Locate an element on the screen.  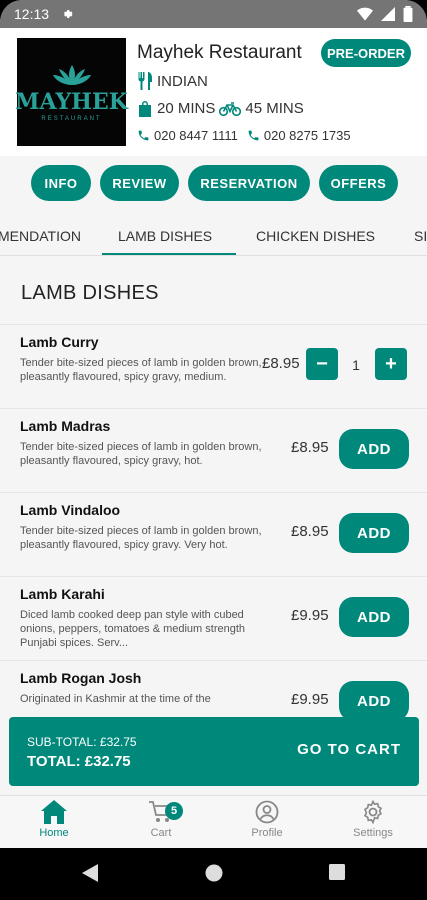
cuisine-text: INDIAN is located at coordinates (182, 81).